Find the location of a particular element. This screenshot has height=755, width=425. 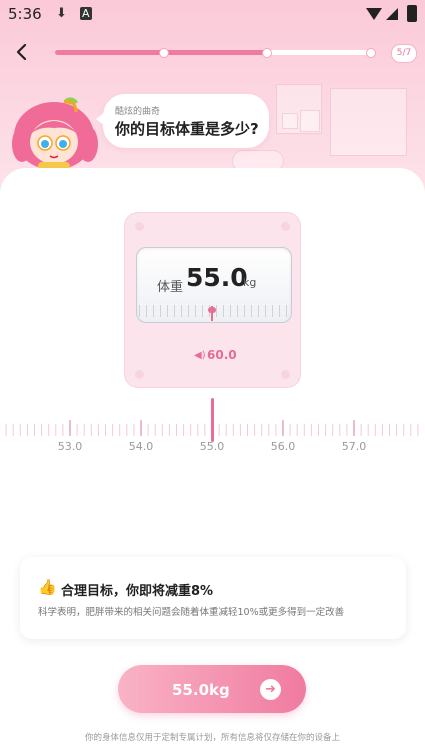

back-arrow-icon is located at coordinates (22, 52).